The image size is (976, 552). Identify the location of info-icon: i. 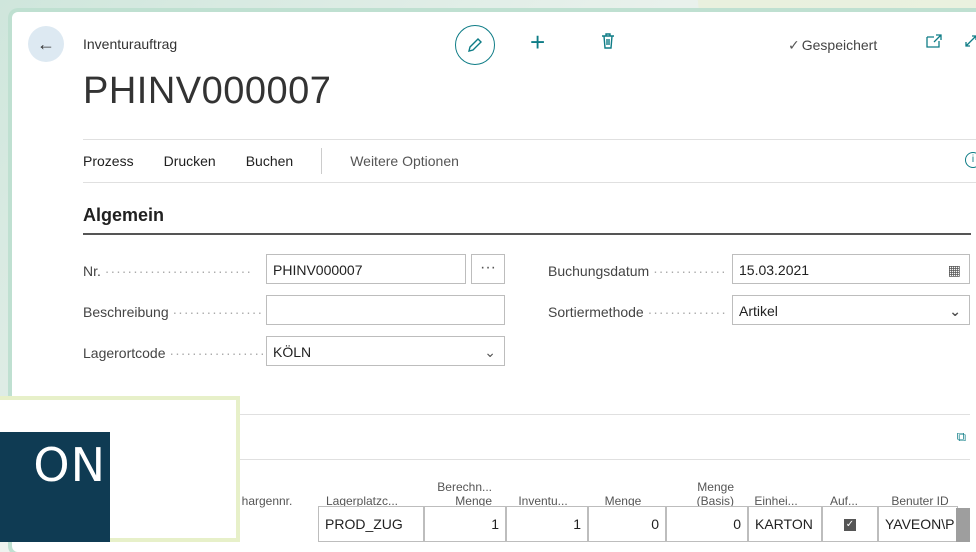
(970, 160).